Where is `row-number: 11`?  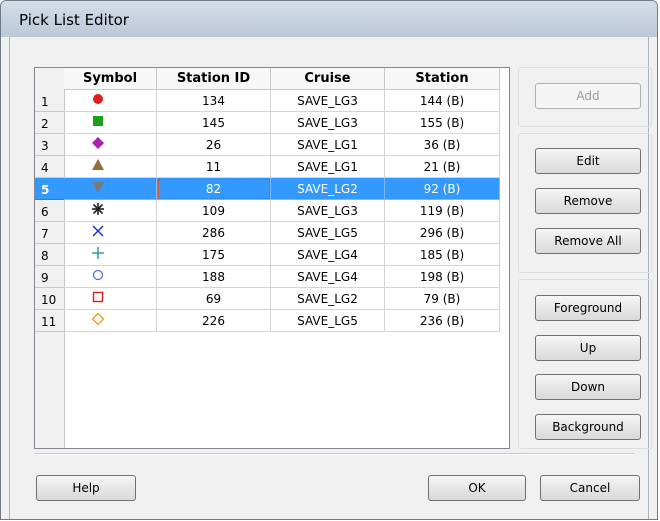
row-number: 11 is located at coordinates (50, 321).